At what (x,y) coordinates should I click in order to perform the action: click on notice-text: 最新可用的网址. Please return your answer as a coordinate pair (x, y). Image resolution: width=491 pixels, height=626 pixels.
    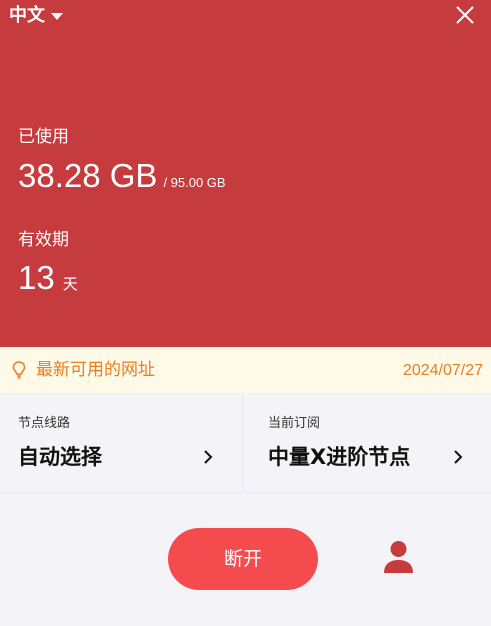
    Looking at the image, I should click on (95, 370).